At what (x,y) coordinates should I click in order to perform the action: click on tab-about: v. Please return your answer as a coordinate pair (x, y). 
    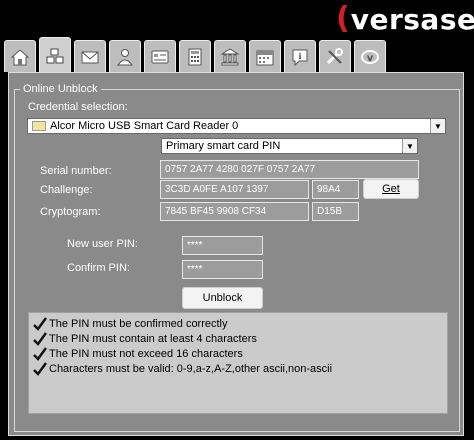
    Looking at the image, I should click on (370, 56).